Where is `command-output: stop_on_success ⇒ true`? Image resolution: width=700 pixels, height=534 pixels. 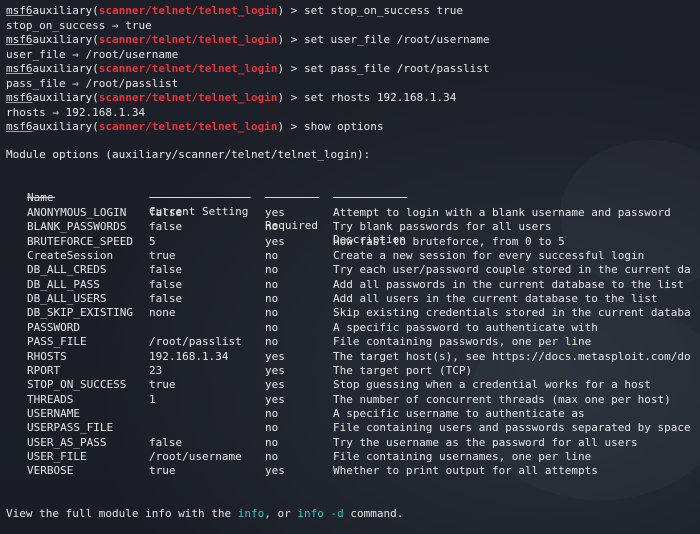
command-output: stop_on_success ⇒ true is located at coordinates (79, 25).